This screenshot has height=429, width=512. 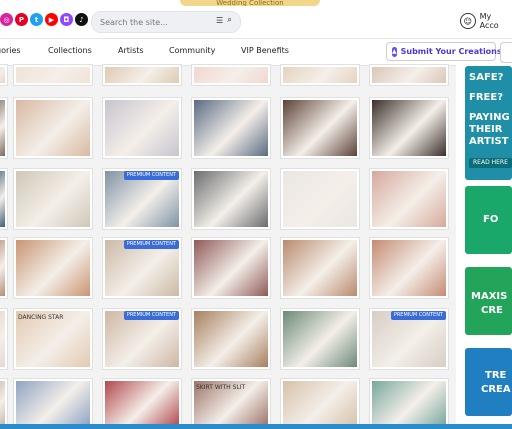 What do you see at coordinates (192, 50) in the screenshot?
I see `nav-community: Community` at bounding box center [192, 50].